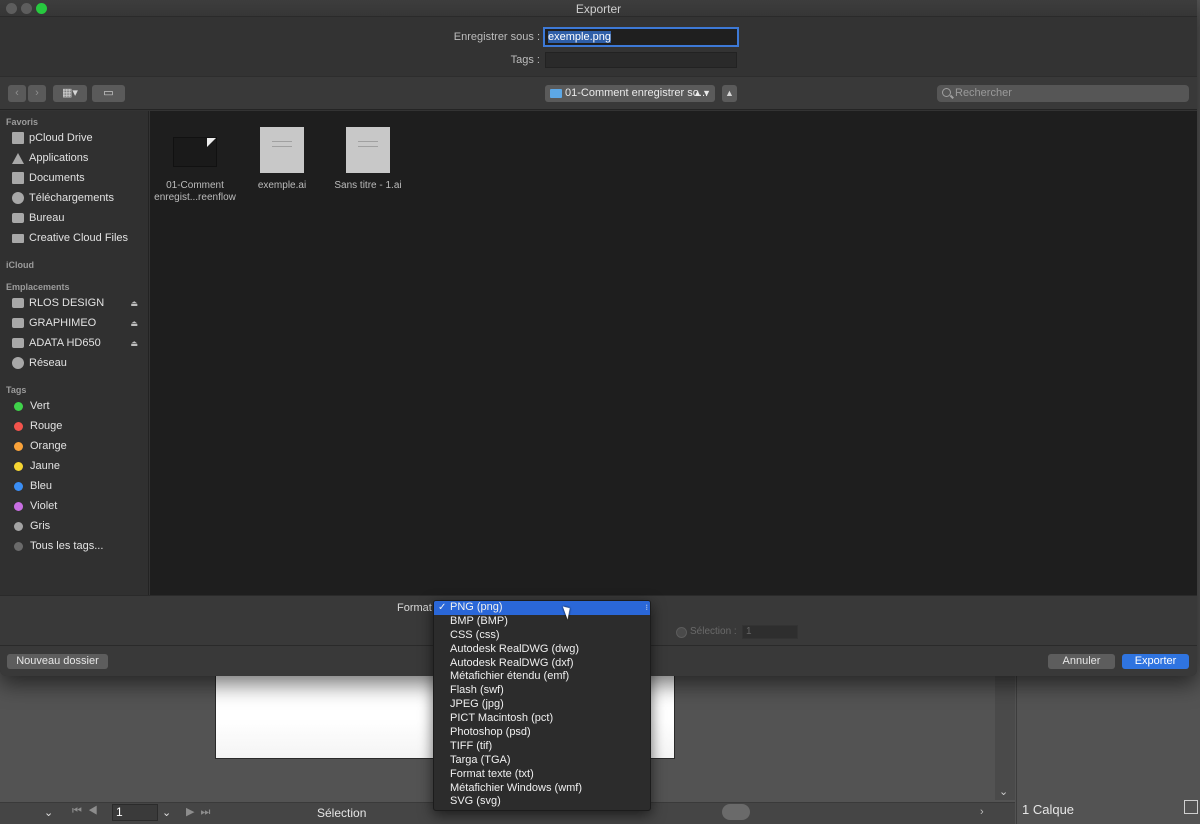 Image resolution: width=1200 pixels, height=824 pixels. I want to click on file-item: 01-Comment enregist...reenflow, so click(195, 165).